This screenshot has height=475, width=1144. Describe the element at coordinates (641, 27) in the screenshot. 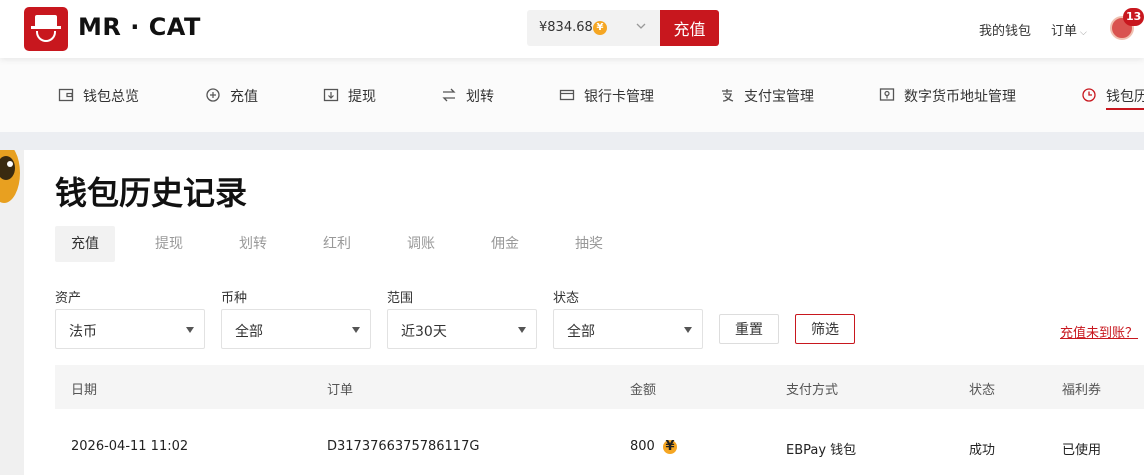

I see `chevron-down-icon` at that location.